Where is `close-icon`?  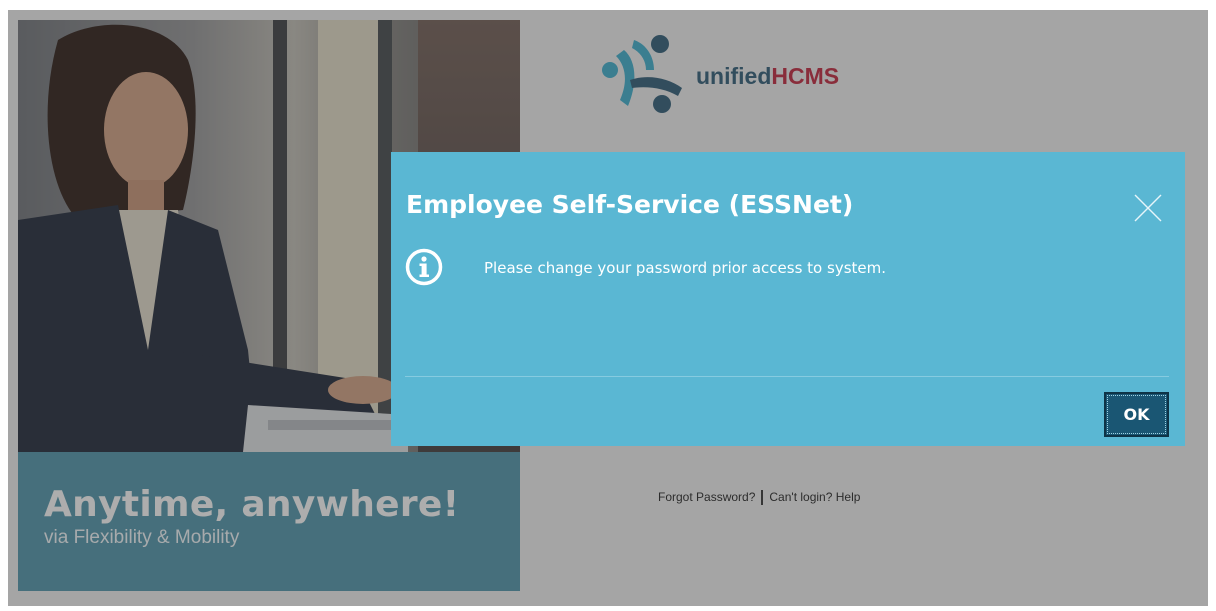
close-icon is located at coordinates (1148, 208).